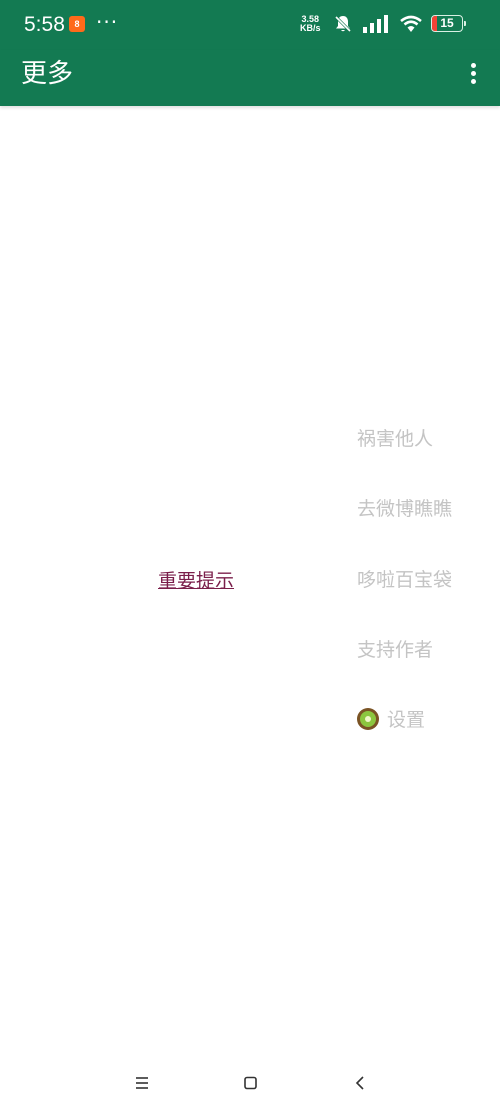 This screenshot has height=1111, width=500. I want to click on menu-item-harm-others: 祸害他人, so click(395, 439).